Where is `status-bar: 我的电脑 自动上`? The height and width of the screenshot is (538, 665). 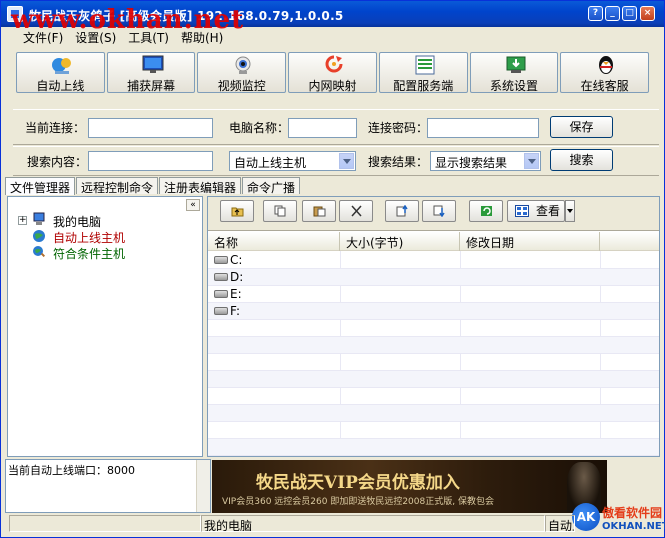
status-bar: 我的电脑 自动上 is located at coordinates (333, 524).